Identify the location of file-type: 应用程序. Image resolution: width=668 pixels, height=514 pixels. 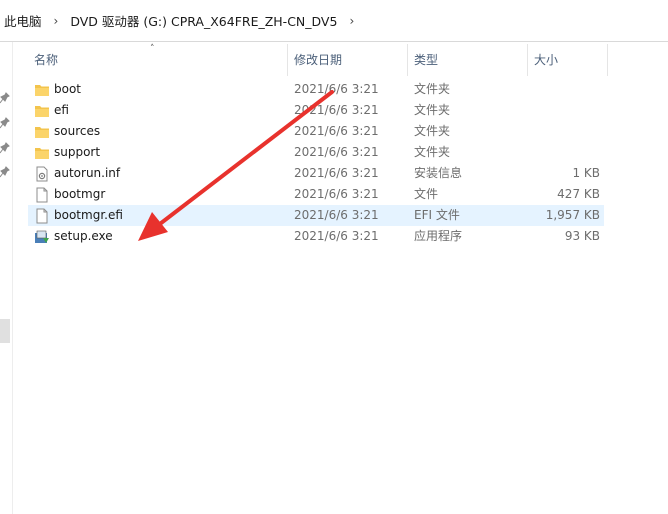
(438, 236).